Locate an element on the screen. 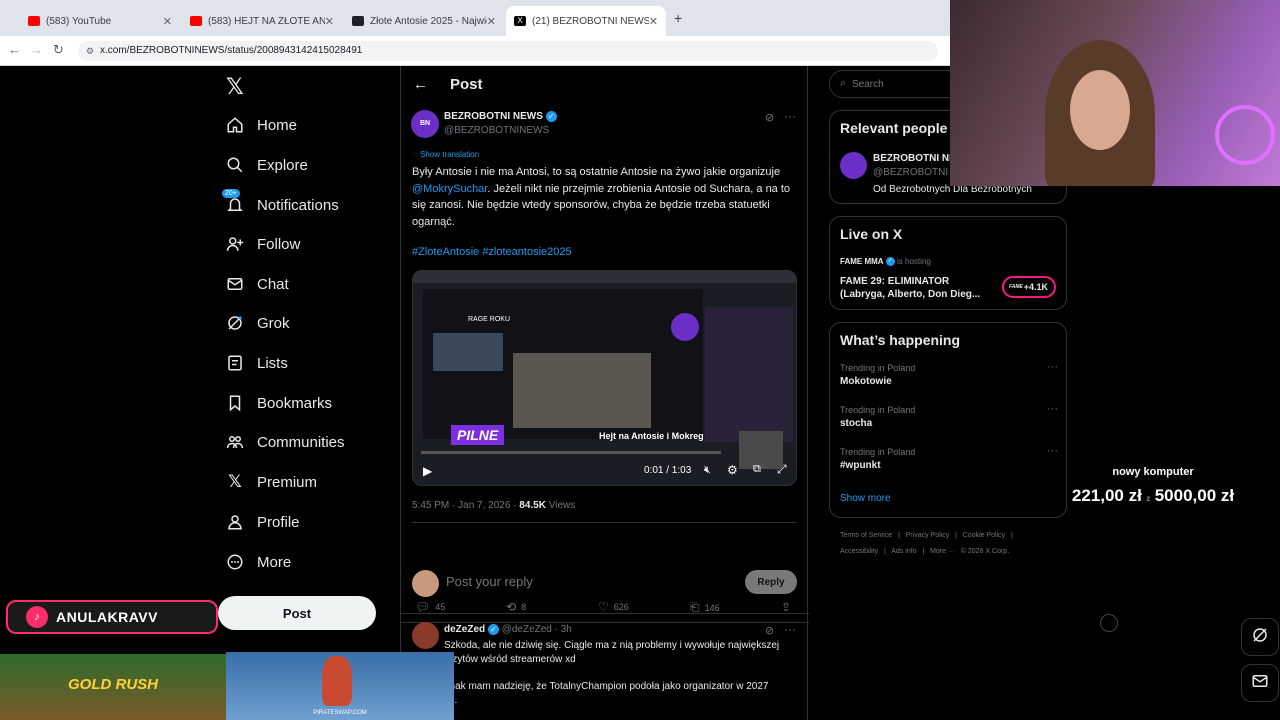 The height and width of the screenshot is (720, 1280). trend-item: Trending in Poland stocha ··· is located at coordinates (949, 416).